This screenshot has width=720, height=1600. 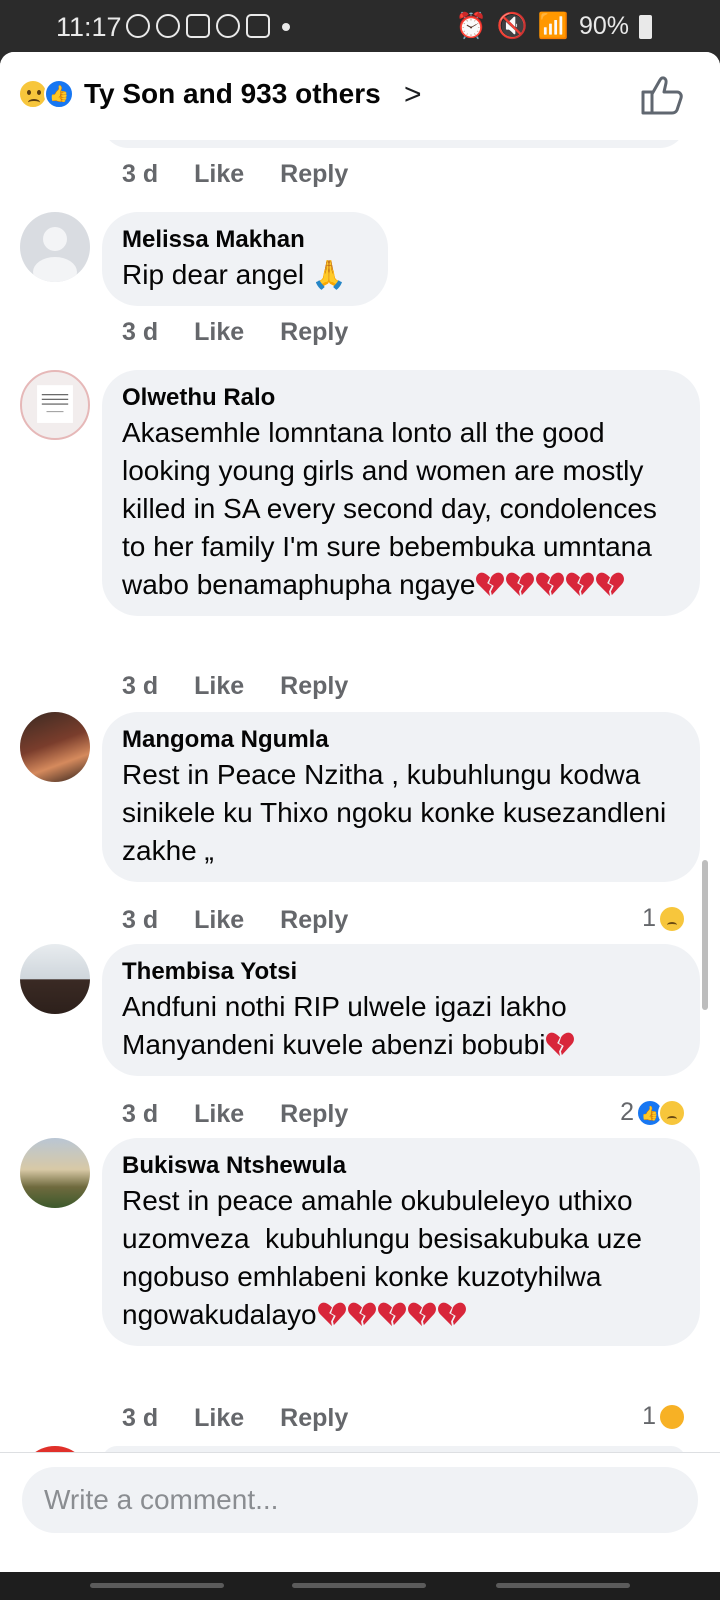 I want to click on quote-avatar-image, so click(x=55, y=404).